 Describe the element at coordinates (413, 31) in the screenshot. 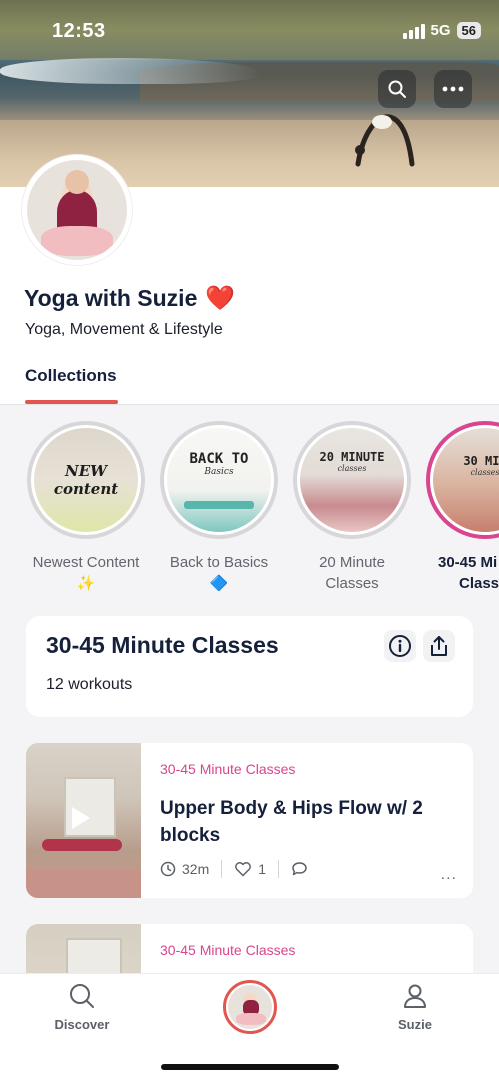

I see `signal-icon` at that location.